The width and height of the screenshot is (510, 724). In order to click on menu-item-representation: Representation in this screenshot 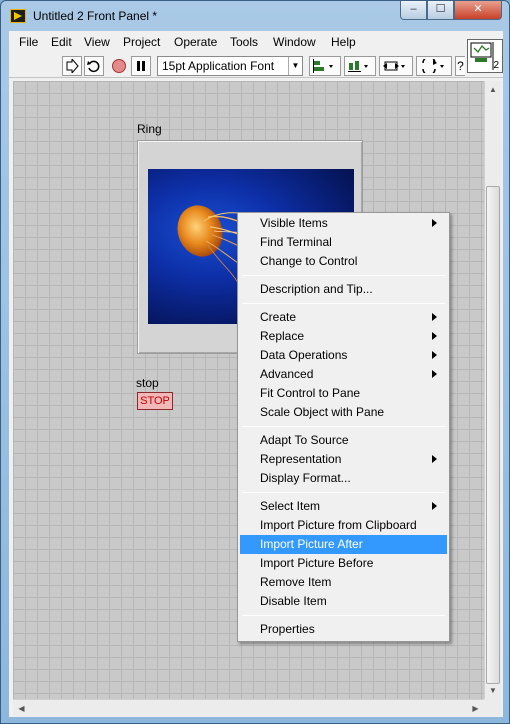, I will do `click(343, 459)`.